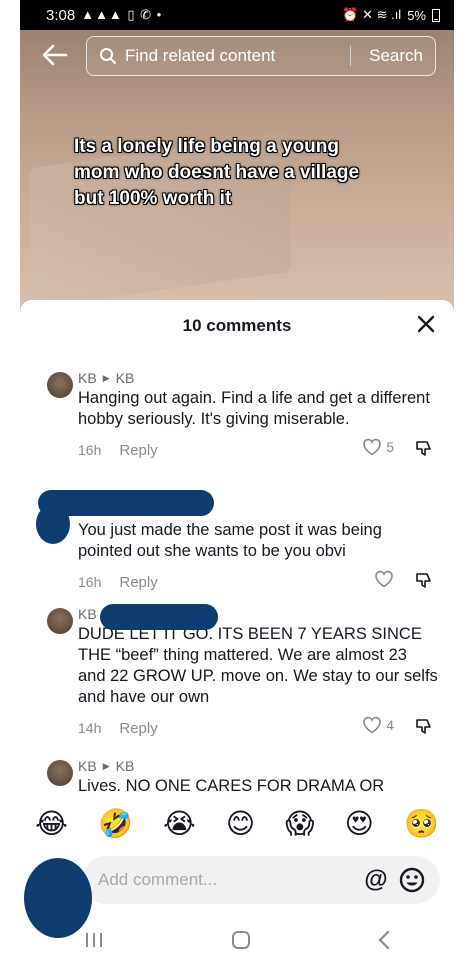  Describe the element at coordinates (258, 582) in the screenshot. I see `comment-meta: 16h Reply` at that location.